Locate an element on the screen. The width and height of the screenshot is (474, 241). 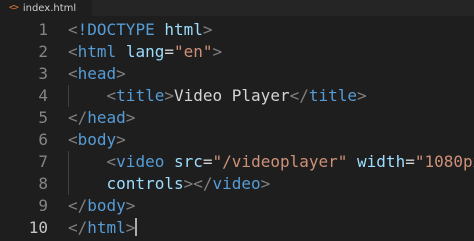
code-line: 6 <body> is located at coordinates (237, 140).